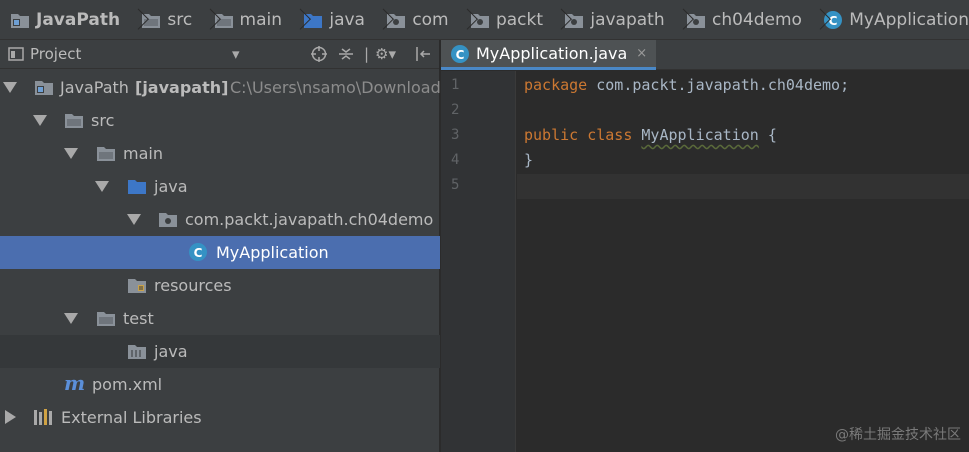 Image resolution: width=969 pixels, height=452 pixels. I want to click on hide-panel-icon, so click(423, 56).